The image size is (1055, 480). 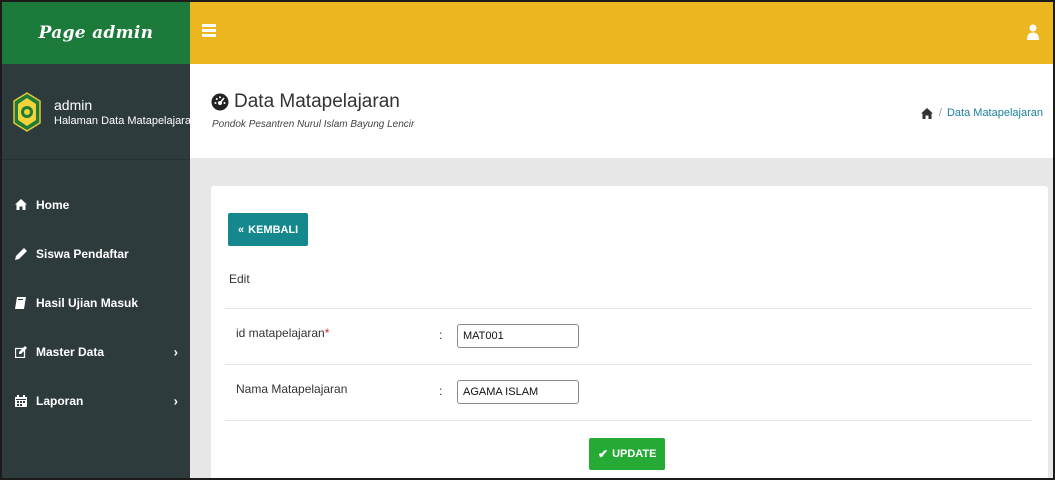 What do you see at coordinates (96, 400) in the screenshot?
I see `sidebar-item-laporan: Laporan ›` at bounding box center [96, 400].